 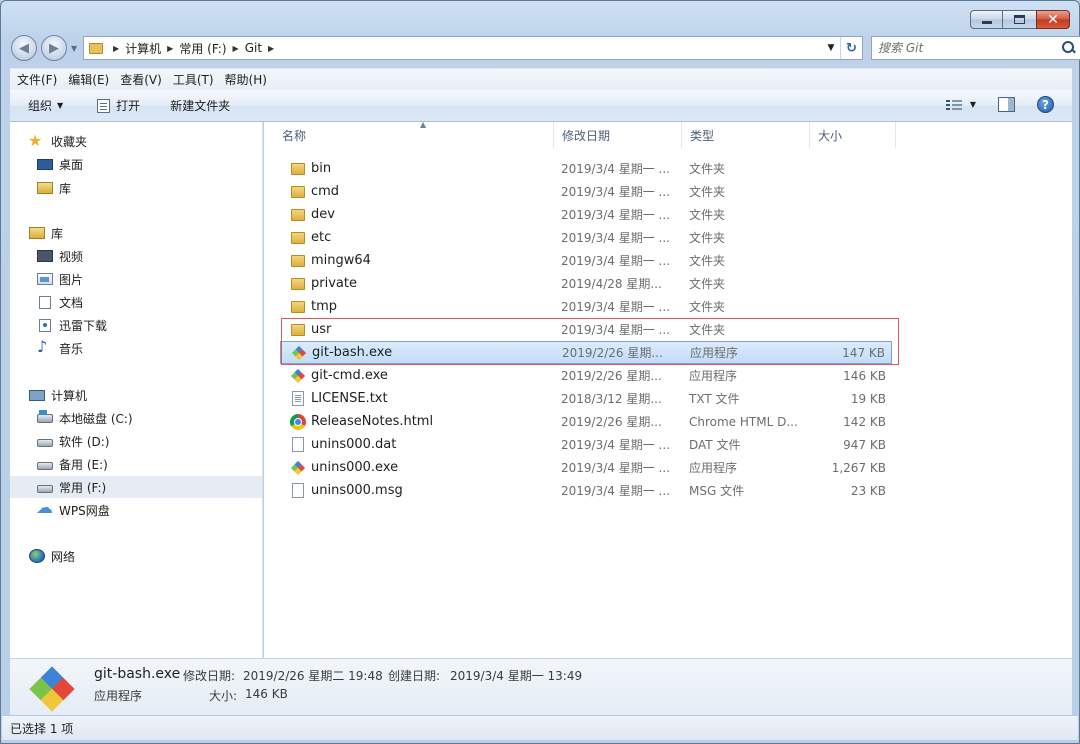 What do you see at coordinates (45, 346) in the screenshot?
I see `music-icon` at bounding box center [45, 346].